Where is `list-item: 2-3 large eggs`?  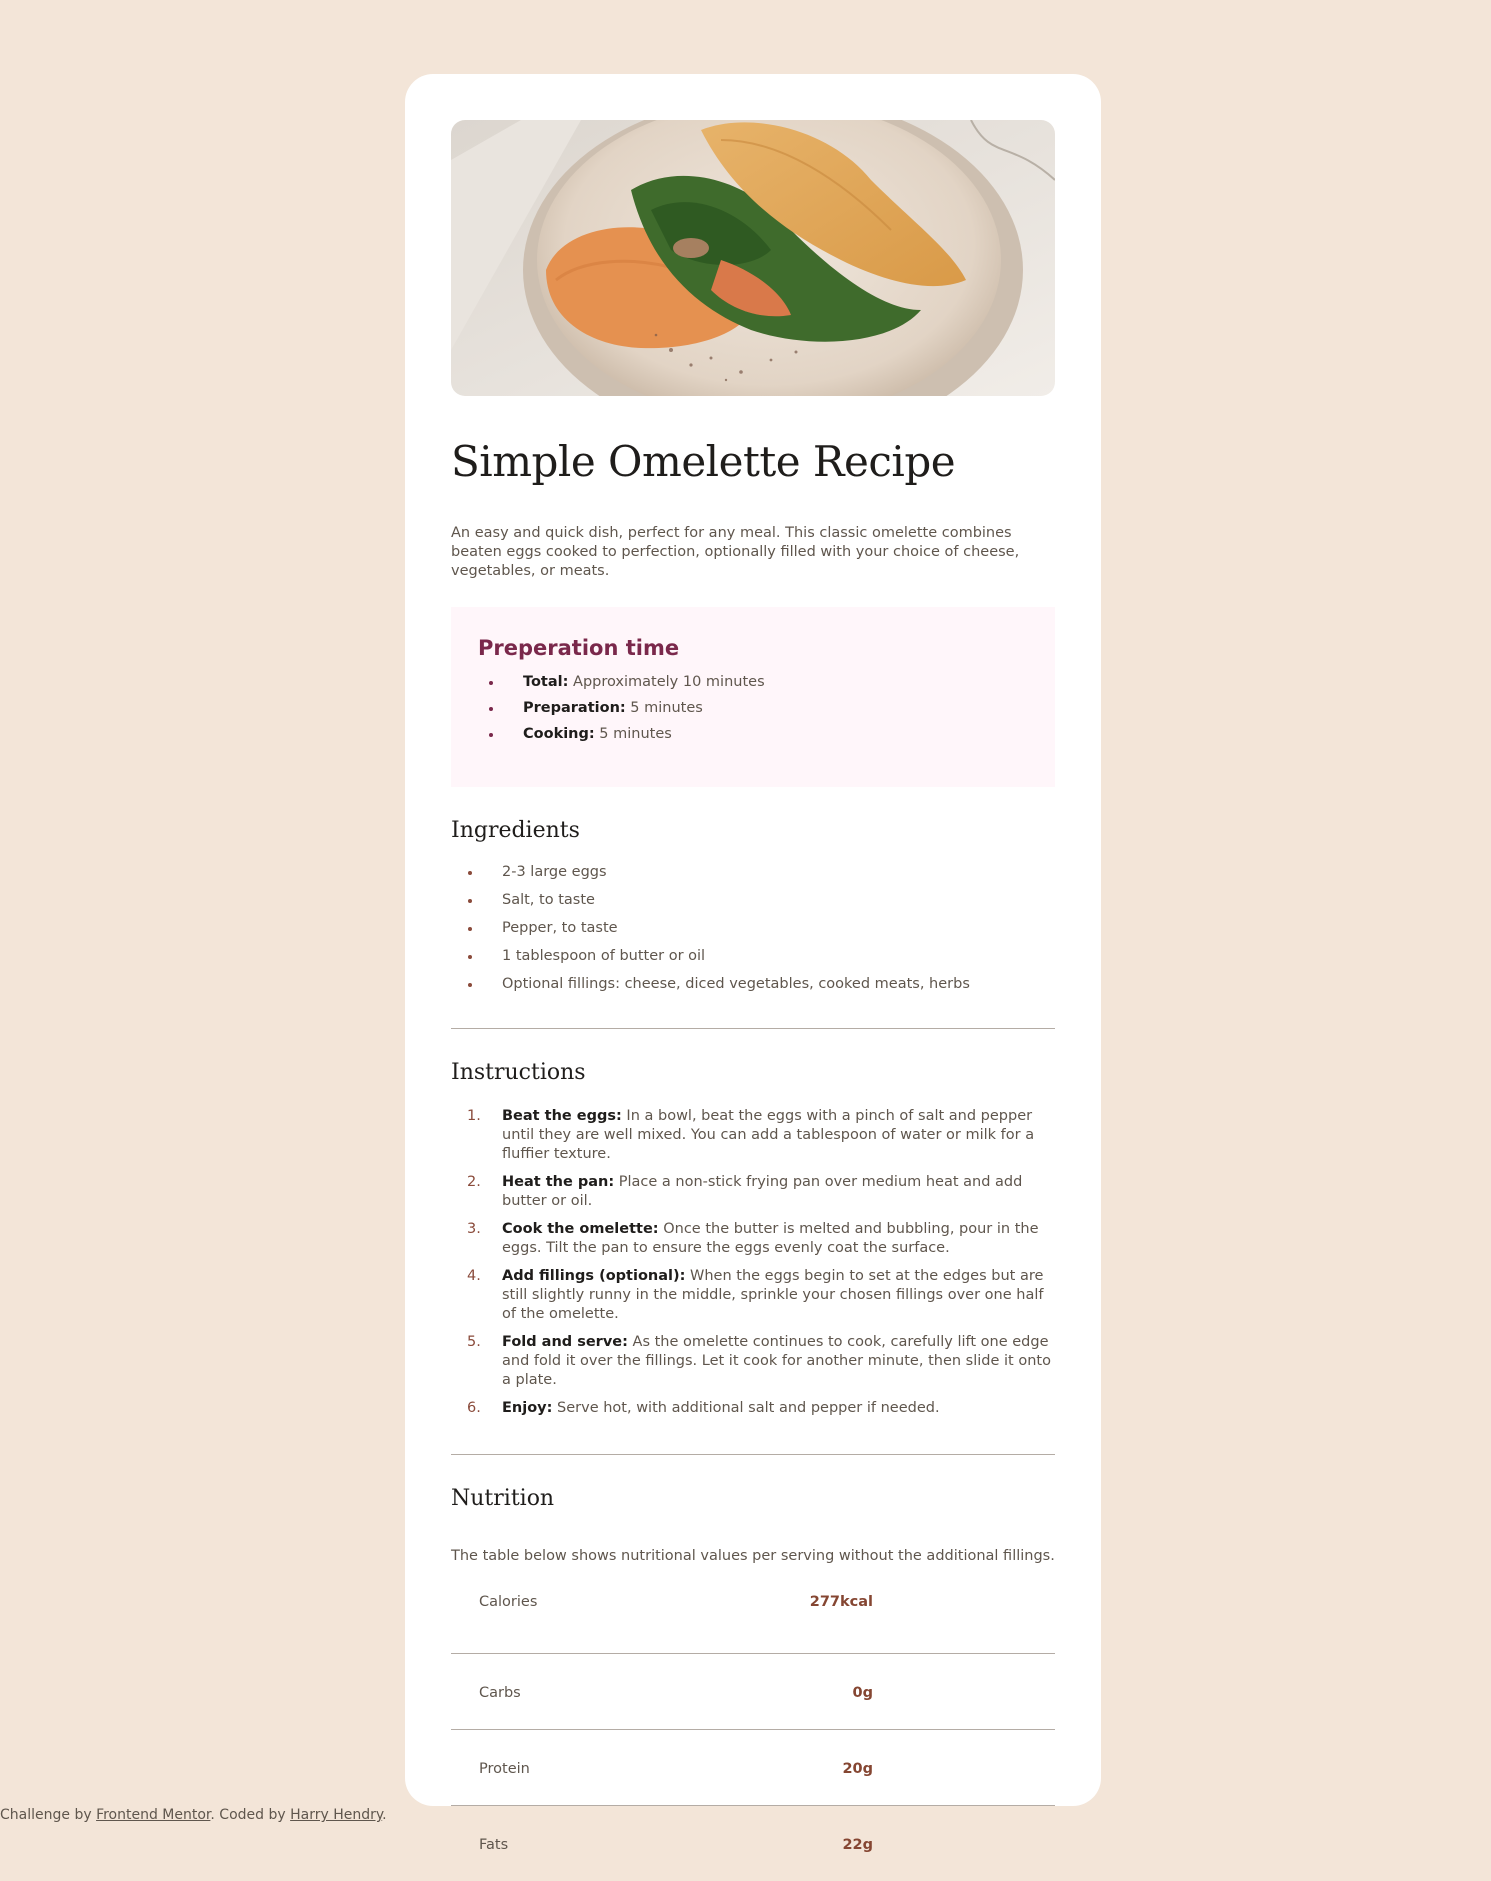
list-item: 2-3 large eggs is located at coordinates (753, 872).